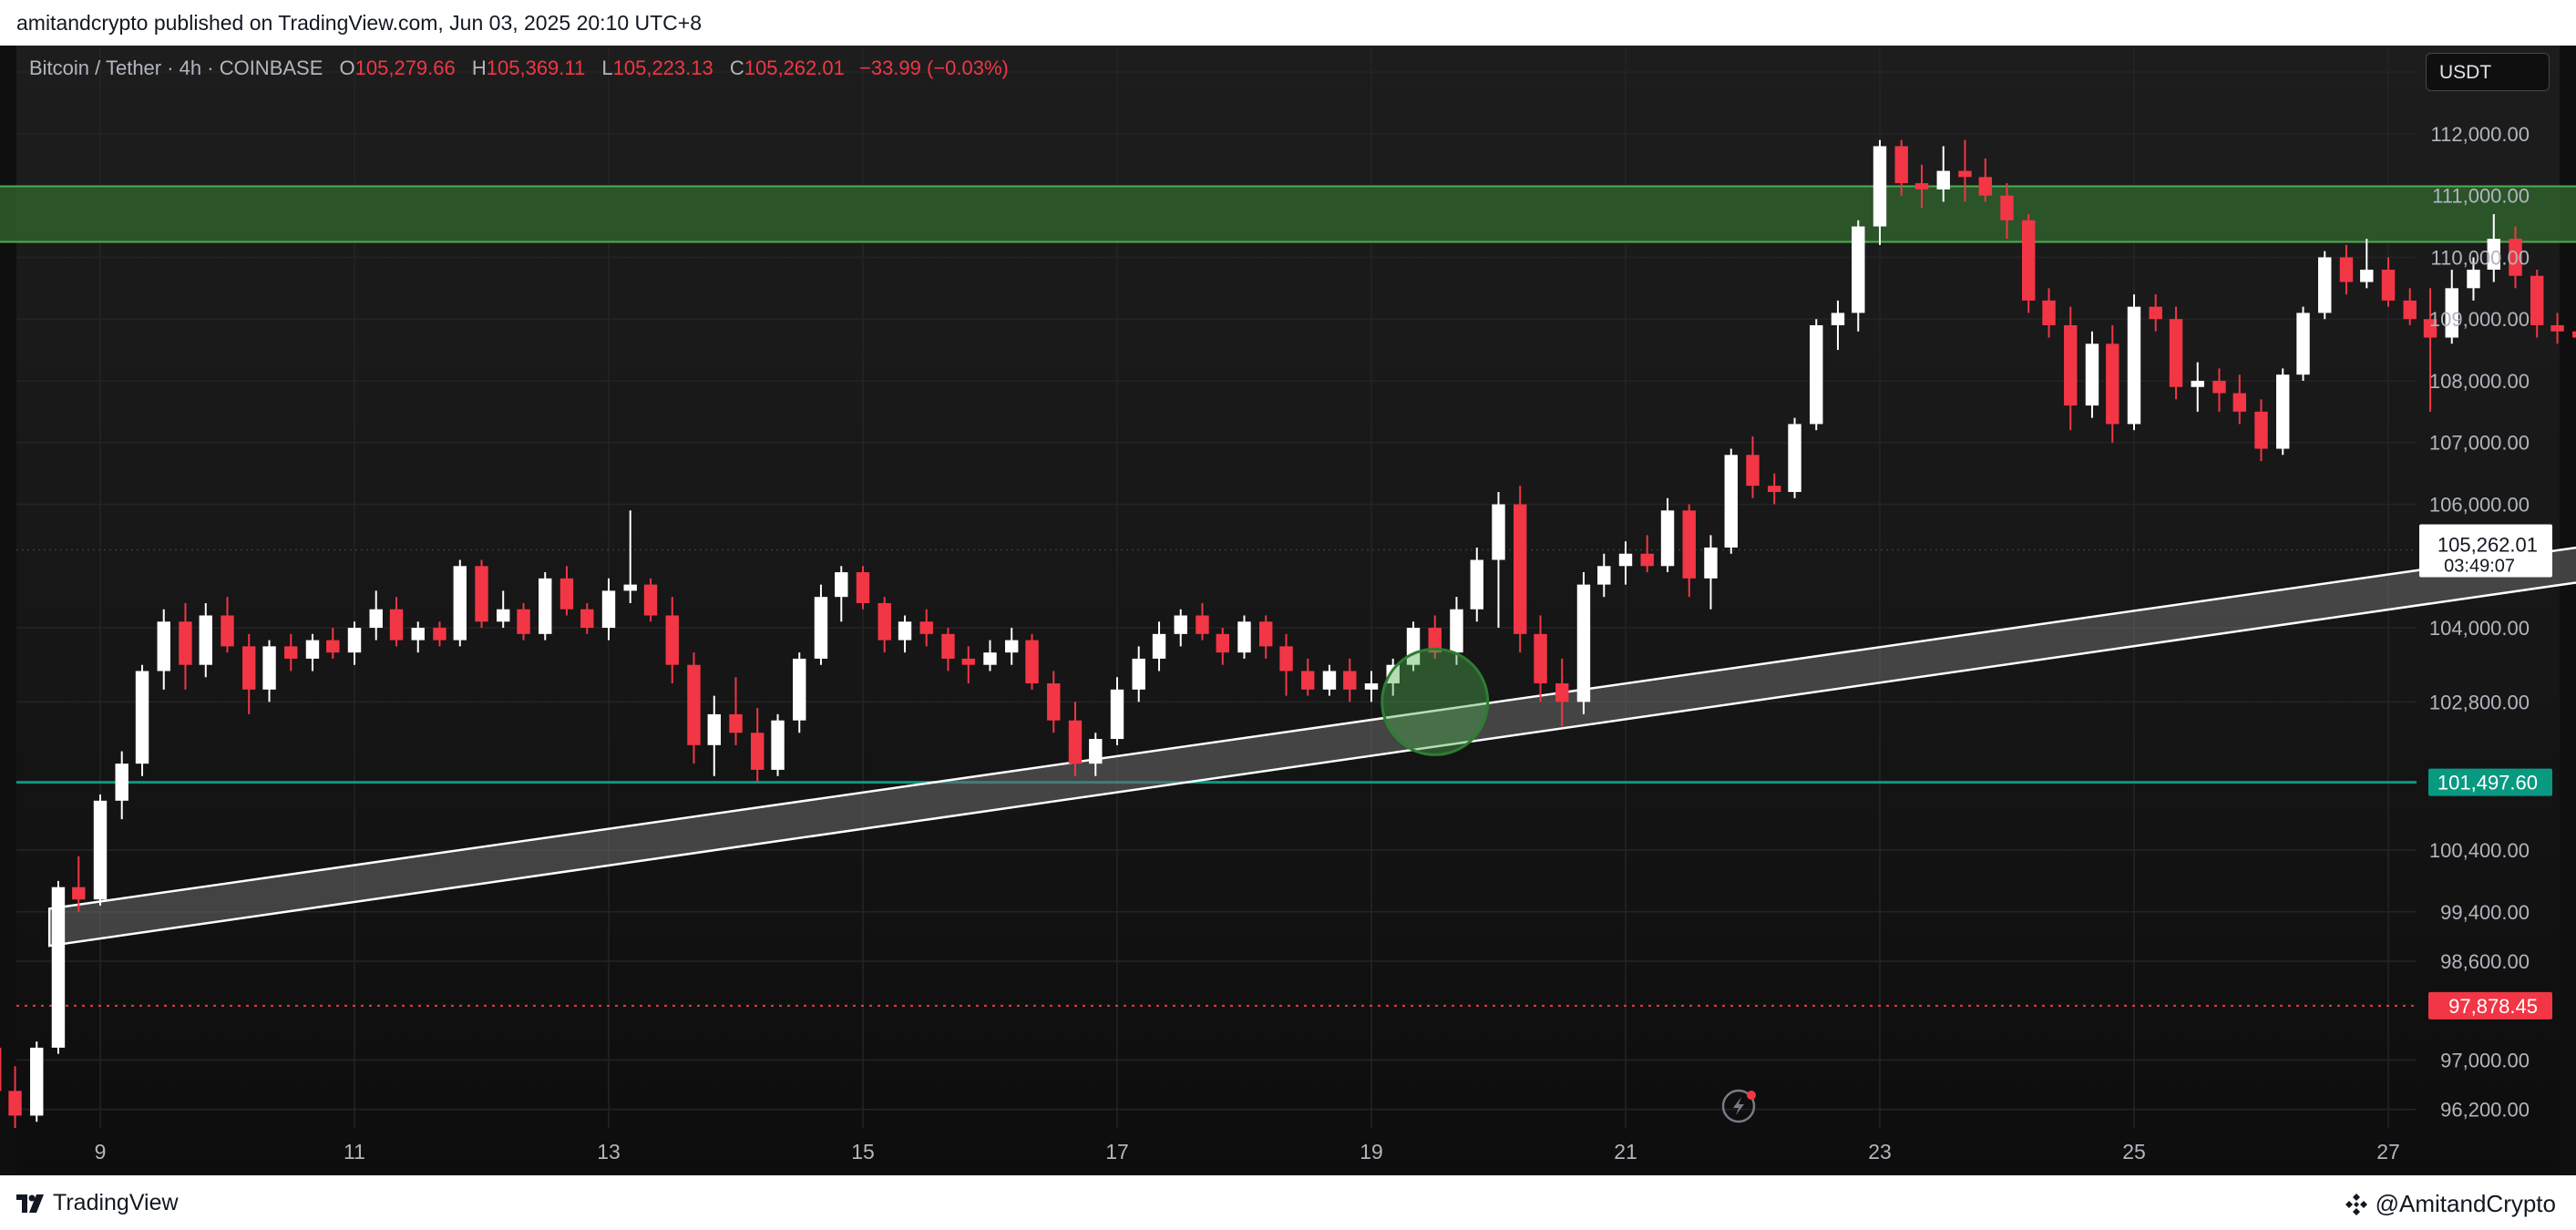 This screenshot has height=1230, width=2576. Describe the element at coordinates (354, 1151) in the screenshot. I see `time-tick-label: 11` at that location.